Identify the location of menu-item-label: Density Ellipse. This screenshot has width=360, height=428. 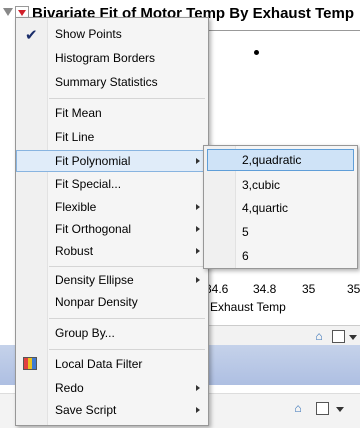
(94, 280).